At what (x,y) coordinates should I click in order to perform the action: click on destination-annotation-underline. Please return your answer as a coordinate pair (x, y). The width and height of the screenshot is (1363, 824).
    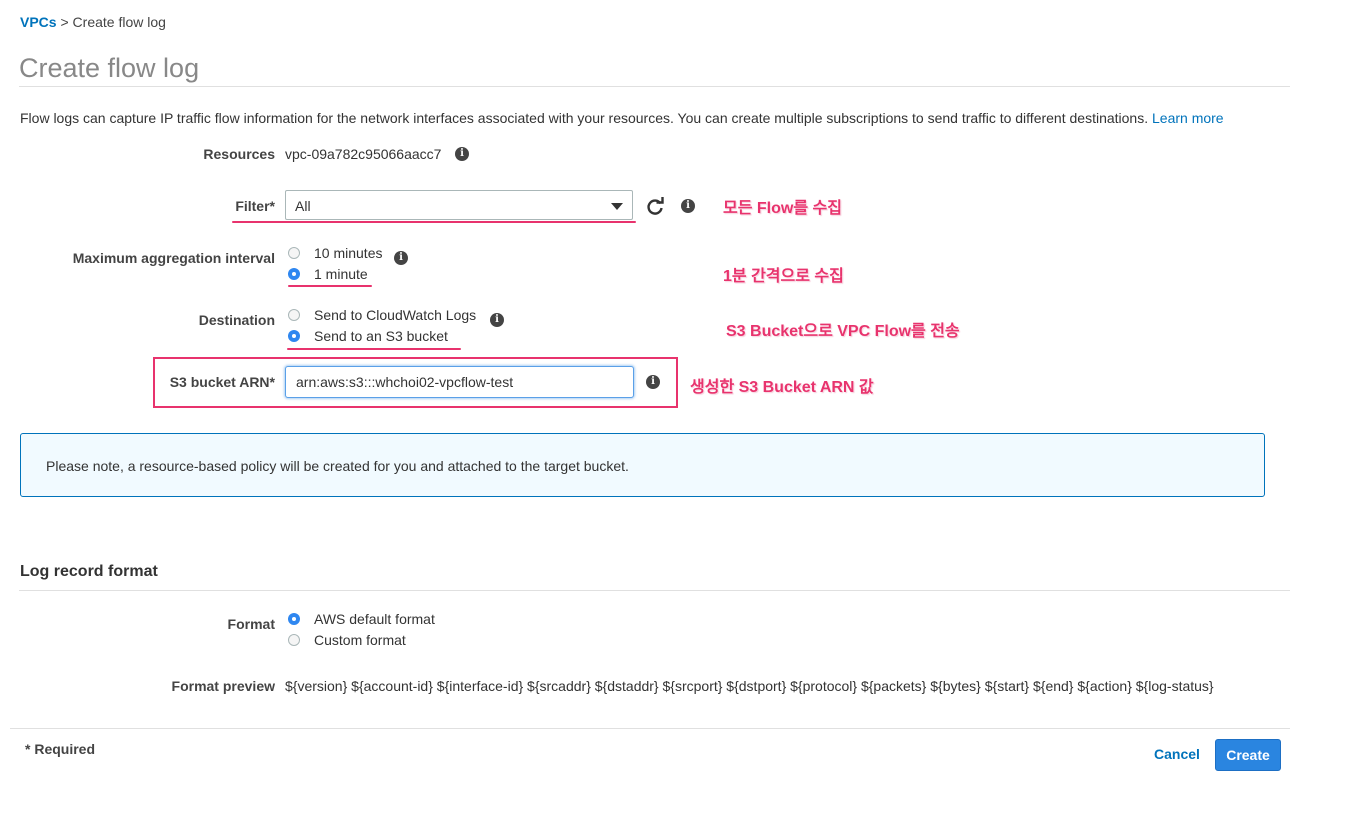
    Looking at the image, I should click on (374, 349).